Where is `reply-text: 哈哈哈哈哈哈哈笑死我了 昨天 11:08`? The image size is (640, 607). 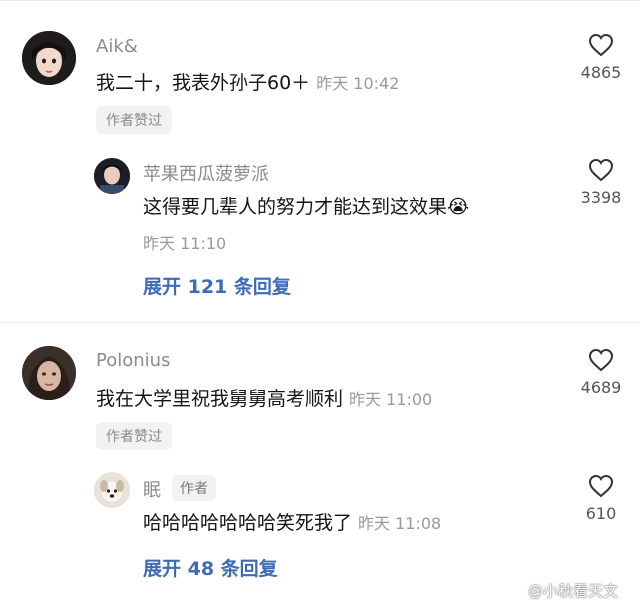 reply-text: 哈哈哈哈哈哈哈笑死我了 昨天 11:08 is located at coordinates (292, 521).